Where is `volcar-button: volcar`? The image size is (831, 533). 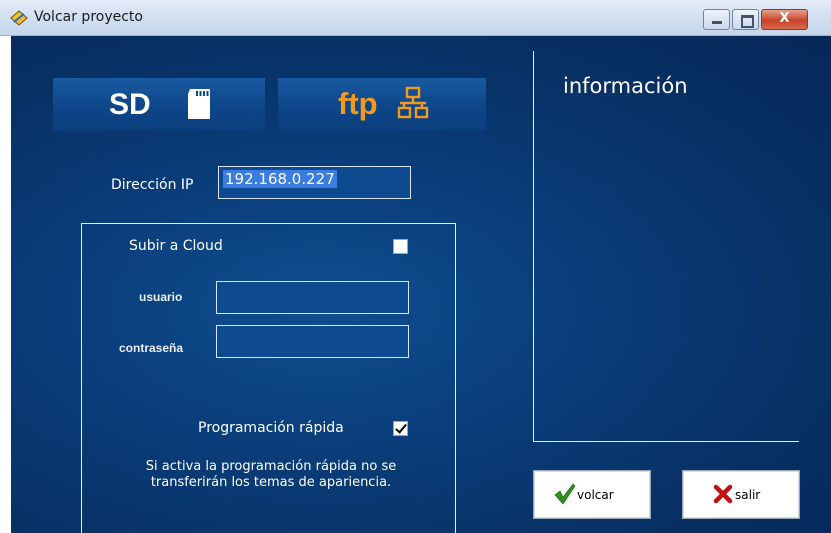 volcar-button: volcar is located at coordinates (592, 494).